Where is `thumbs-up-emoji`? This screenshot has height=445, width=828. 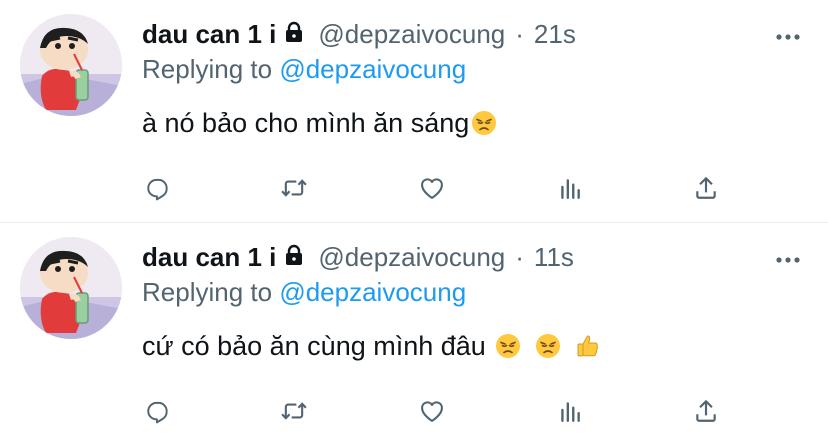
thumbs-up-emoji is located at coordinates (588, 346).